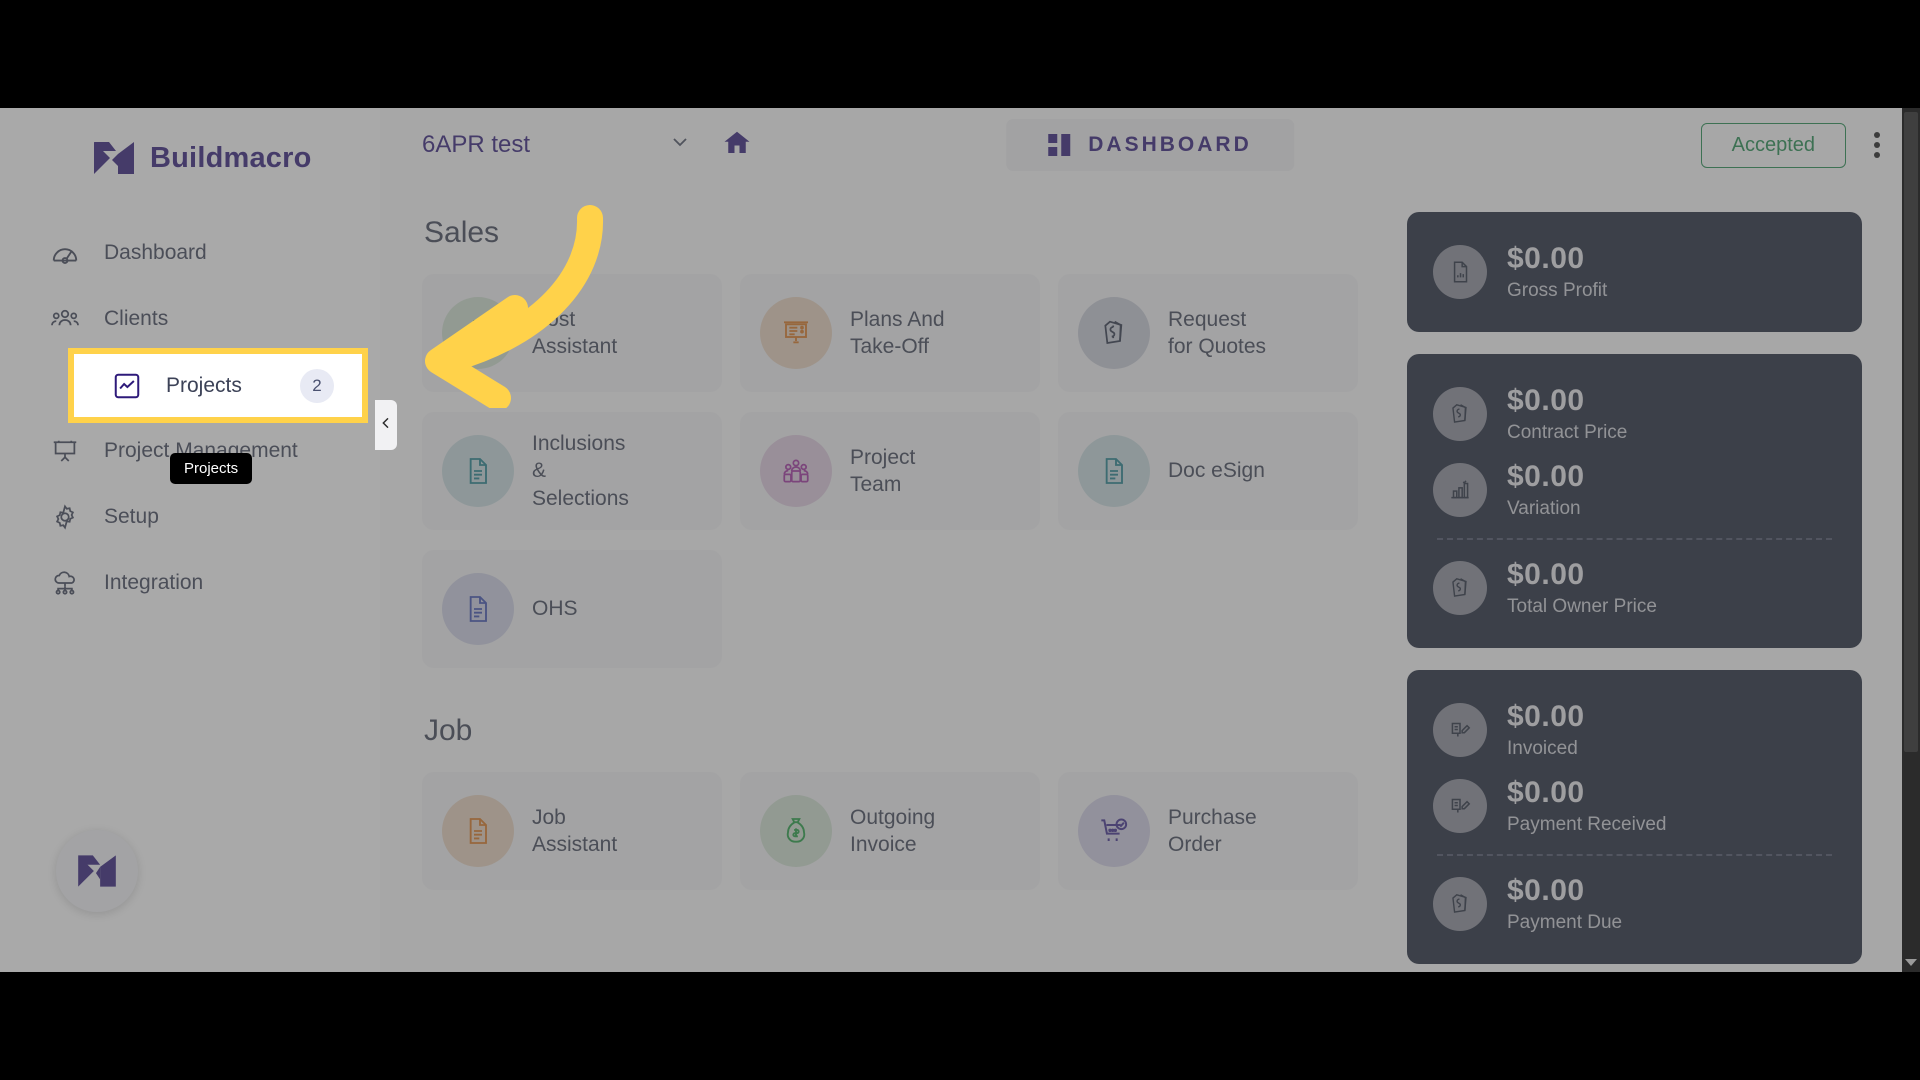 The width and height of the screenshot is (1920, 1080). Describe the element at coordinates (1634, 490) in the screenshot. I see `summary-row: $0.00 Variation` at that location.